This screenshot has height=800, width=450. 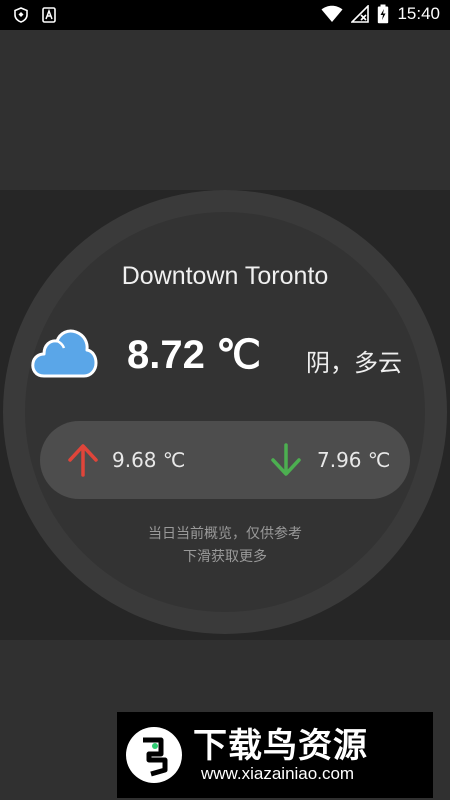 What do you see at coordinates (286, 459) in the screenshot?
I see `arrow-down-icon` at bounding box center [286, 459].